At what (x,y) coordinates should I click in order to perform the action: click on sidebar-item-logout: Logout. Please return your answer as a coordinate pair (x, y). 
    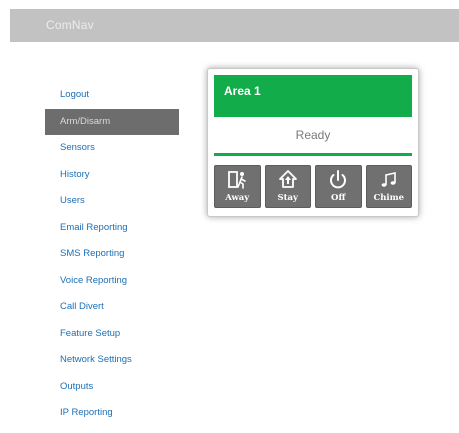
    Looking at the image, I should click on (112, 95).